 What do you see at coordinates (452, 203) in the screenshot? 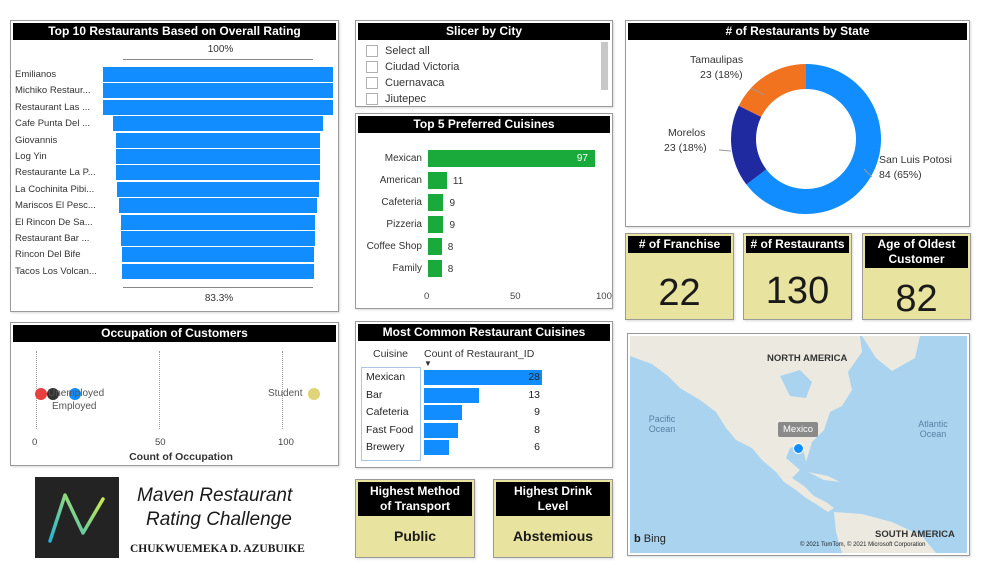
I see `cuisine-value: 9` at bounding box center [452, 203].